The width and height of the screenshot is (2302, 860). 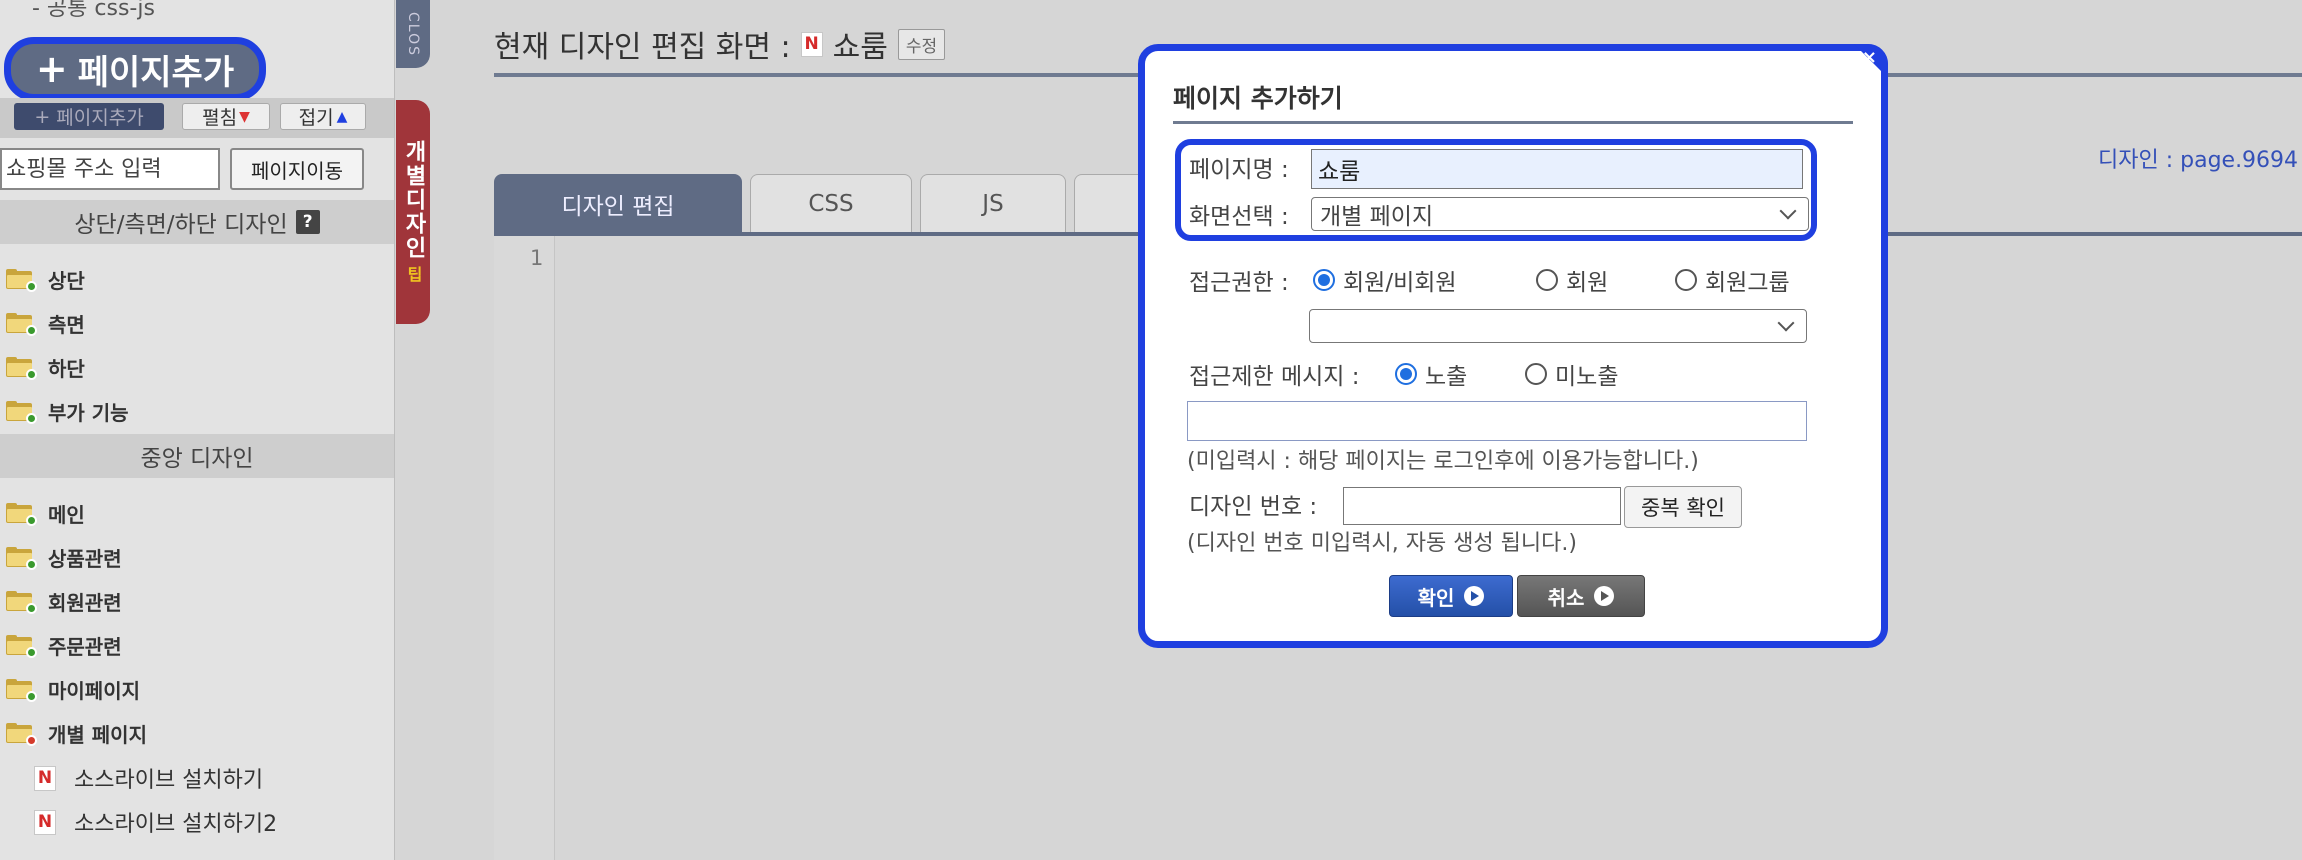 What do you see at coordinates (97, 734) in the screenshot?
I see `folder-label: 개별 페이지` at bounding box center [97, 734].